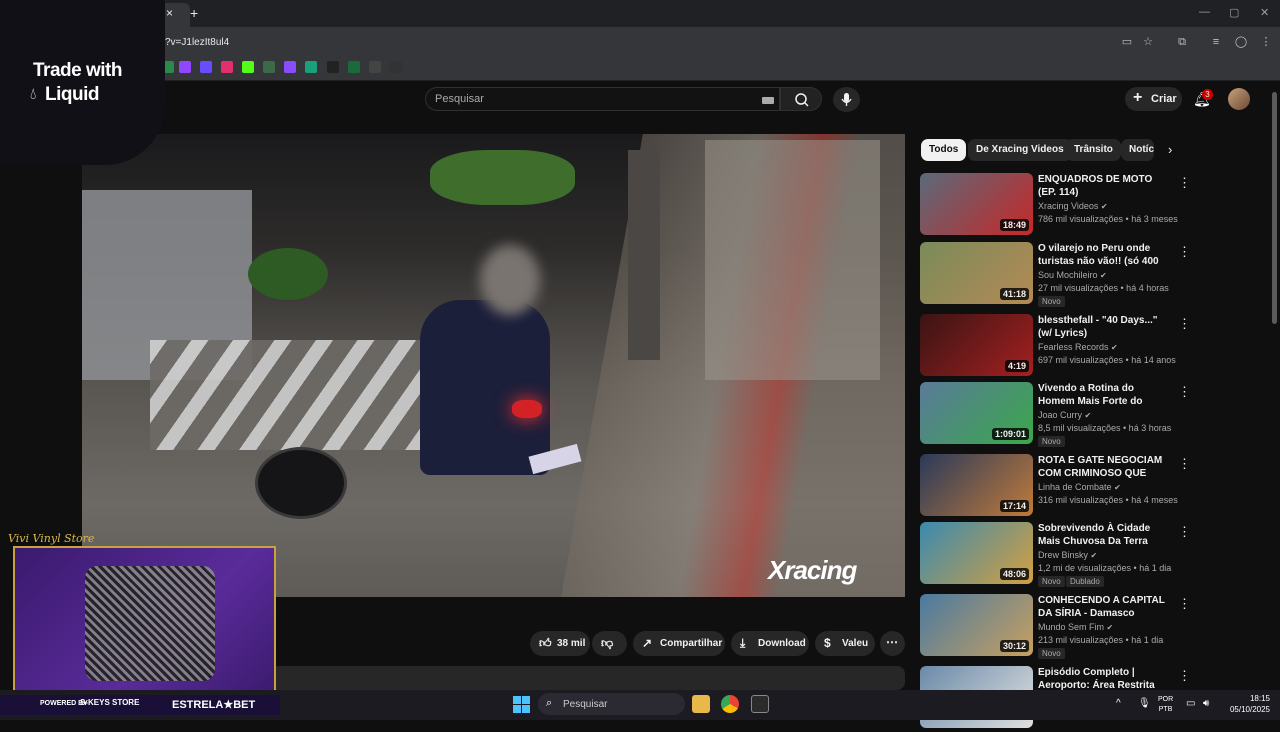  Describe the element at coordinates (1137, 150) in the screenshot. I see `chip-noticias: Notíci` at that location.